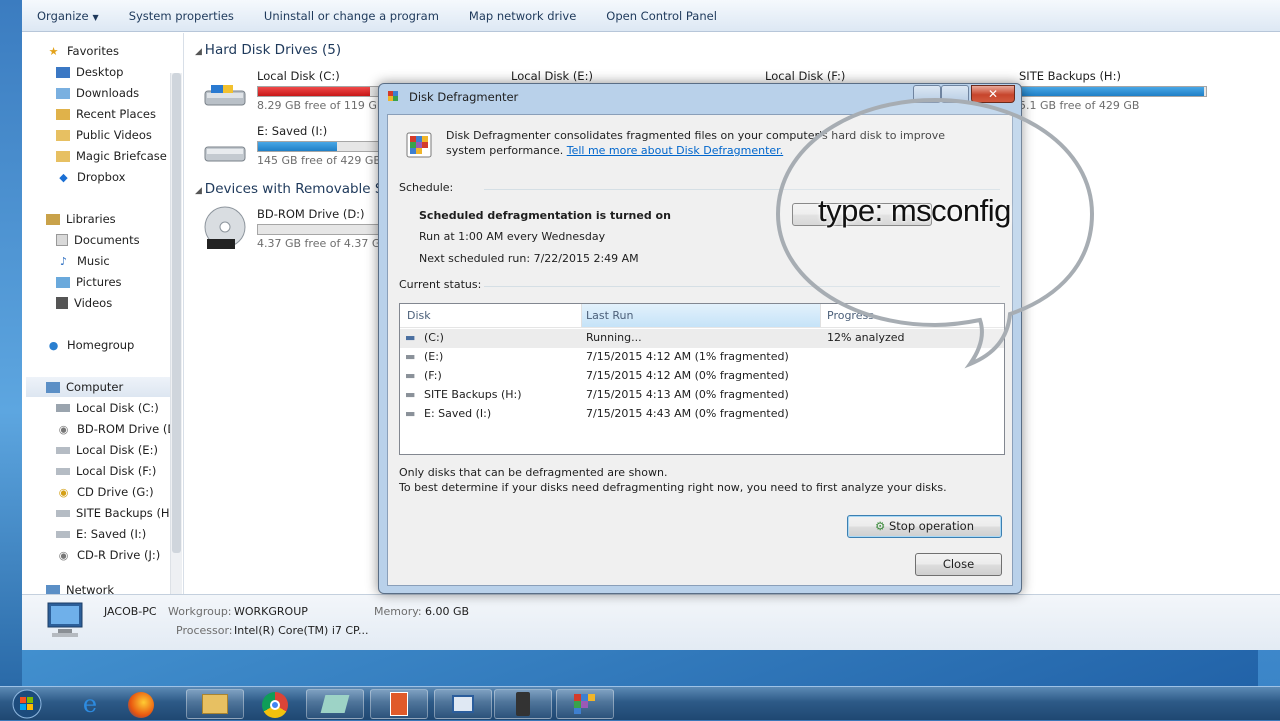 The height and width of the screenshot is (721, 1280). What do you see at coordinates (95, 17) in the screenshot?
I see `chevron-down-icon: ▼` at bounding box center [95, 17].